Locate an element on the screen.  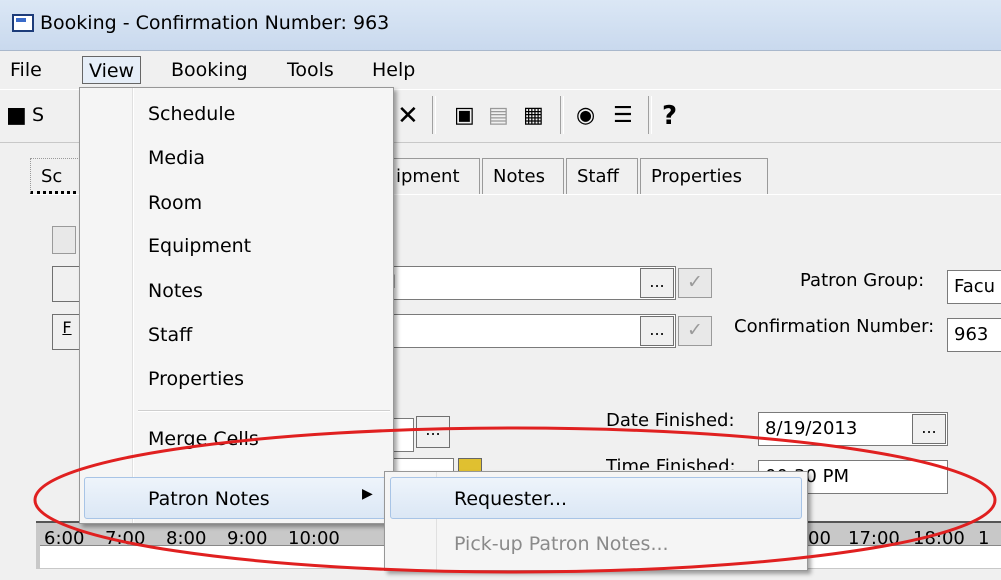
menu-separator is located at coordinates (264, 411).